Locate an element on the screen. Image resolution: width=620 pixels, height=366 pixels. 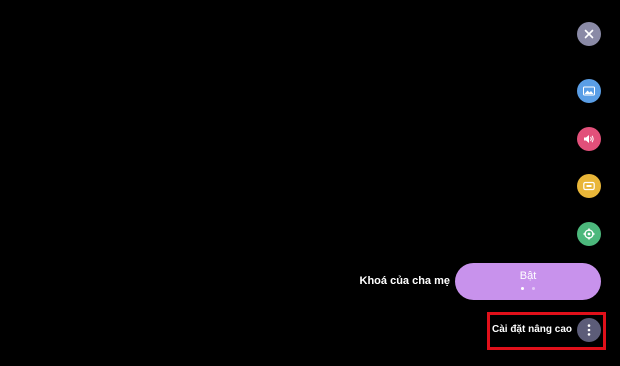
general-settings-icon is located at coordinates (589, 234).